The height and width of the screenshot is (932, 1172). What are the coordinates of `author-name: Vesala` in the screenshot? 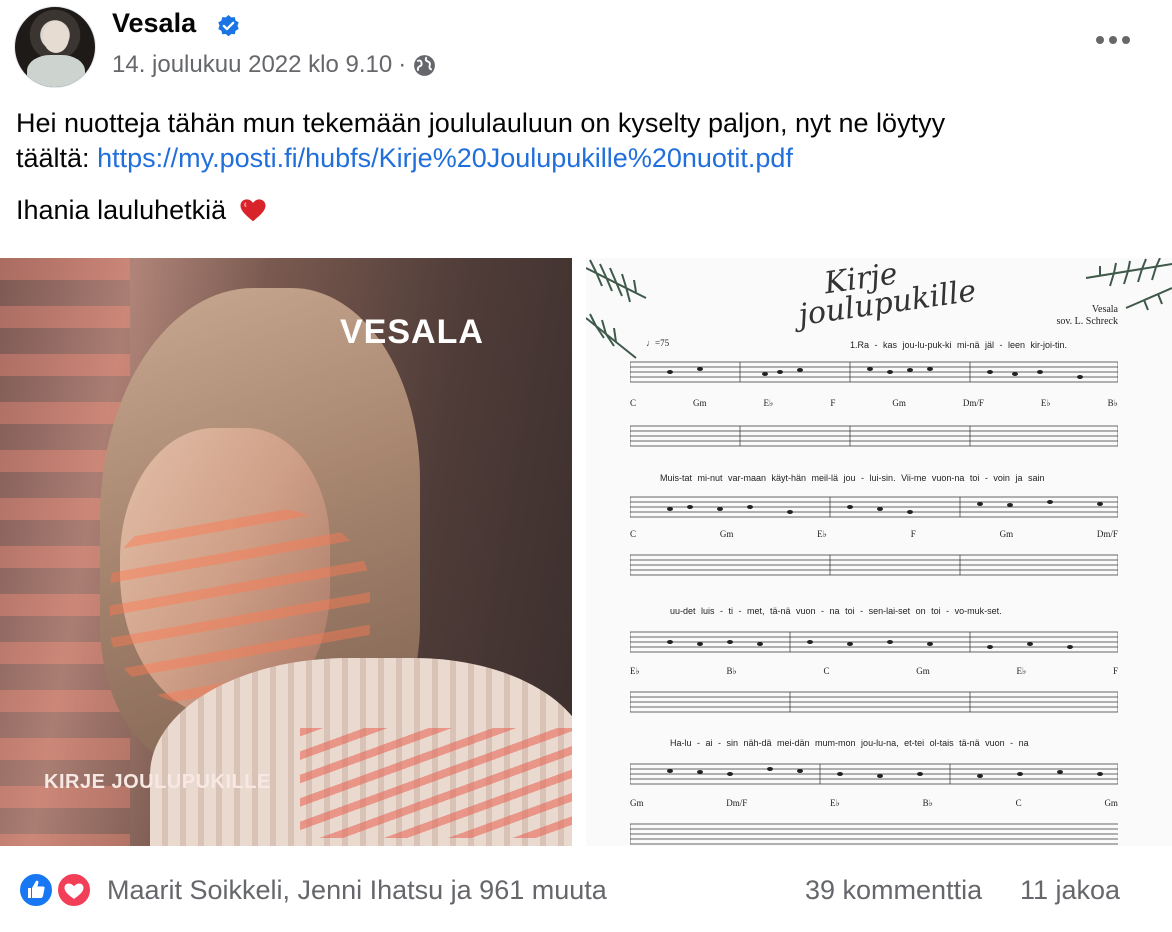 It's located at (154, 23).